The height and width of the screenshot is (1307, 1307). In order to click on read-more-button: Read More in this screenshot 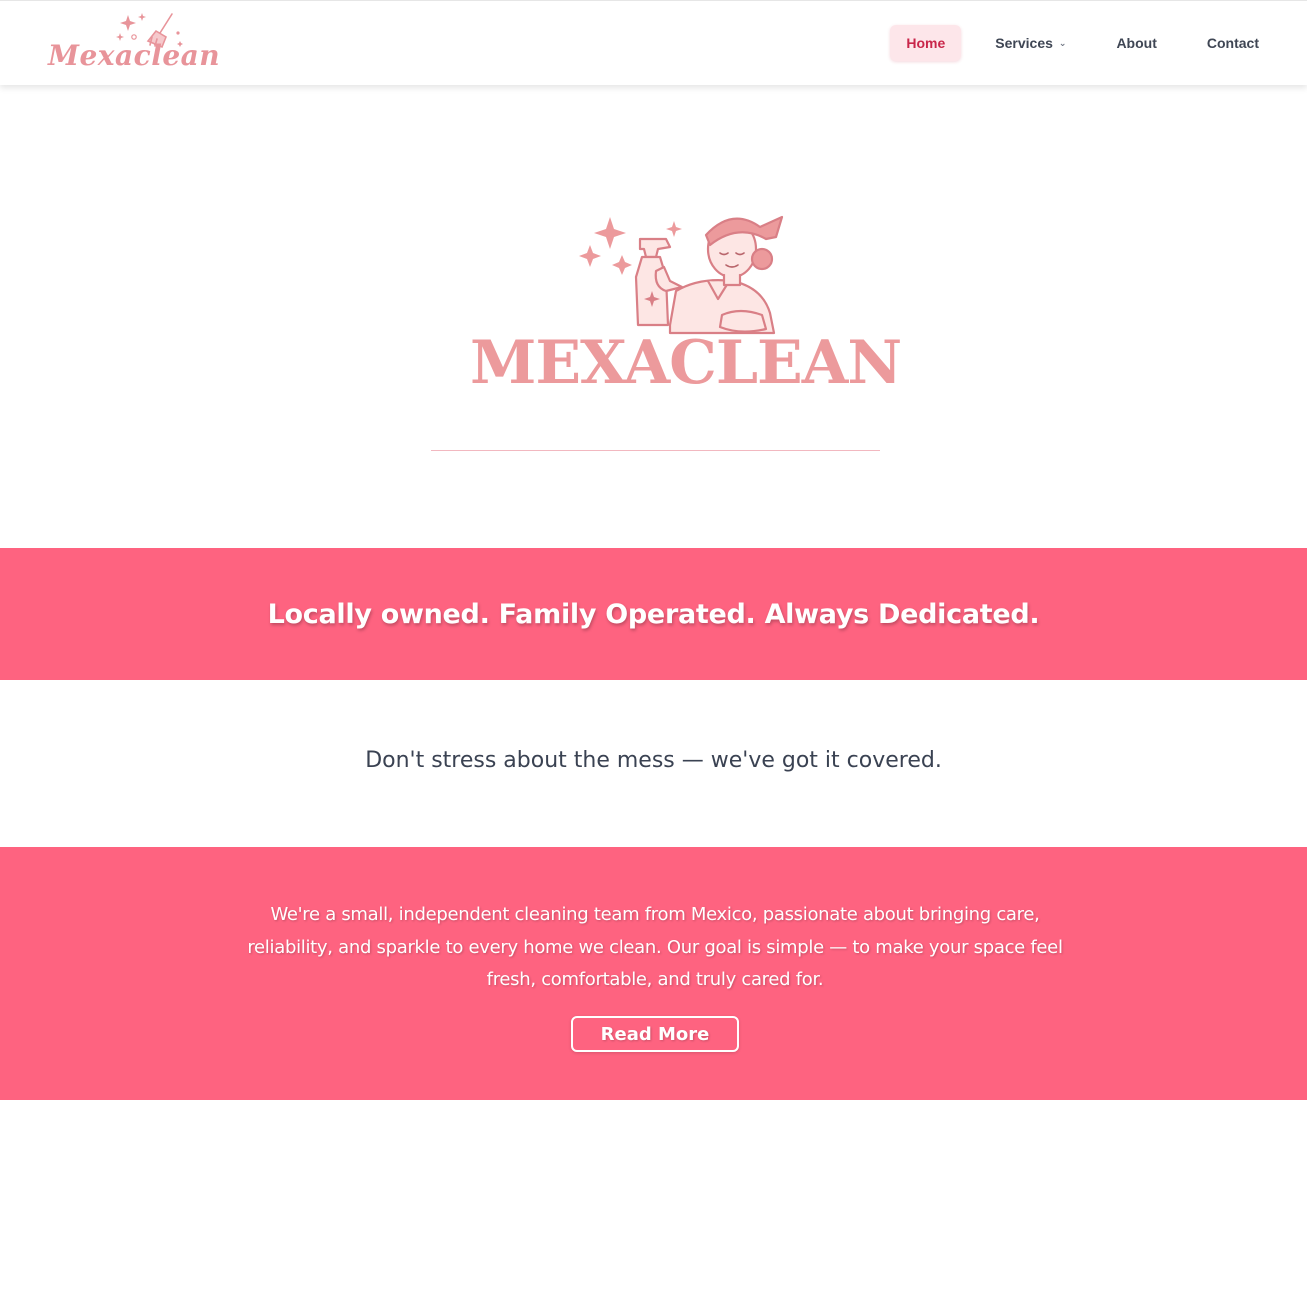, I will do `click(655, 1034)`.